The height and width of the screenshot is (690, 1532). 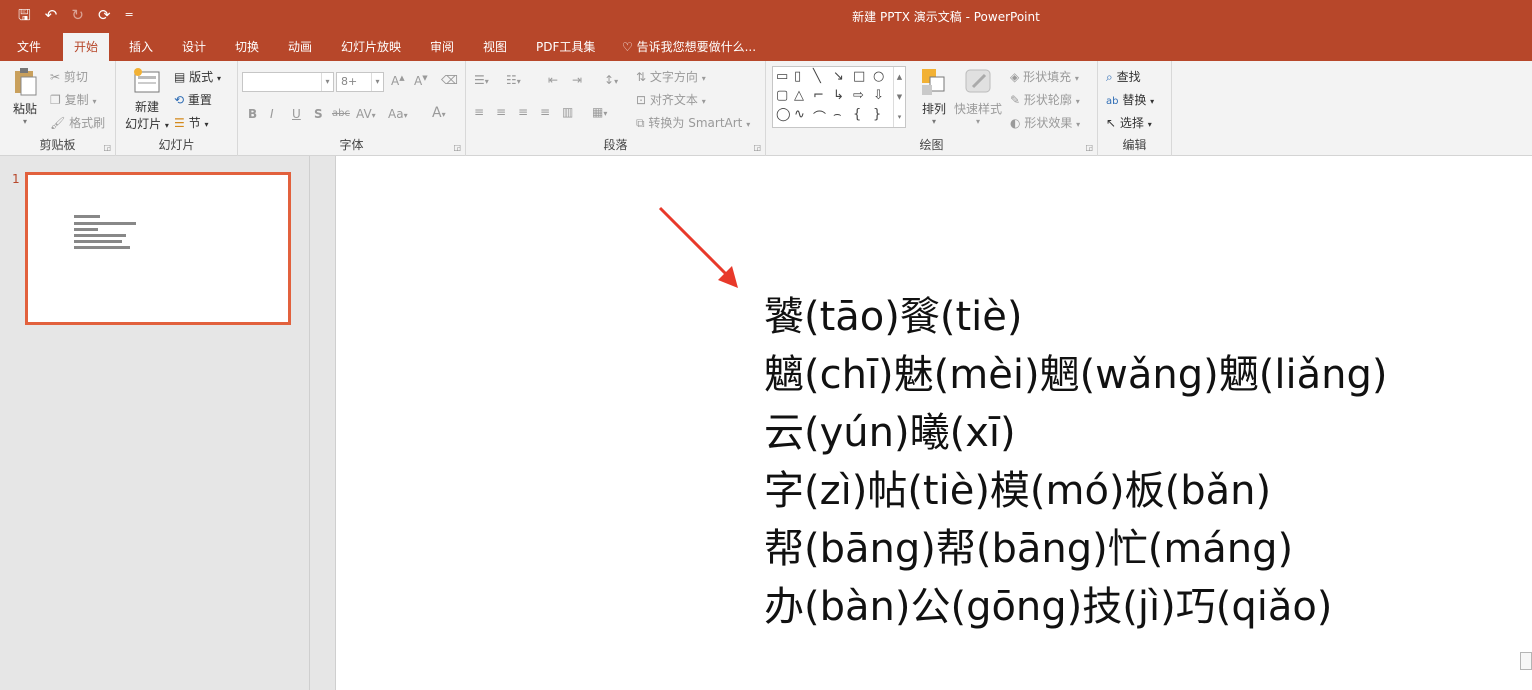 What do you see at coordinates (360, 82) in the screenshot?
I see `font-size-combo: 8+ ▾` at bounding box center [360, 82].